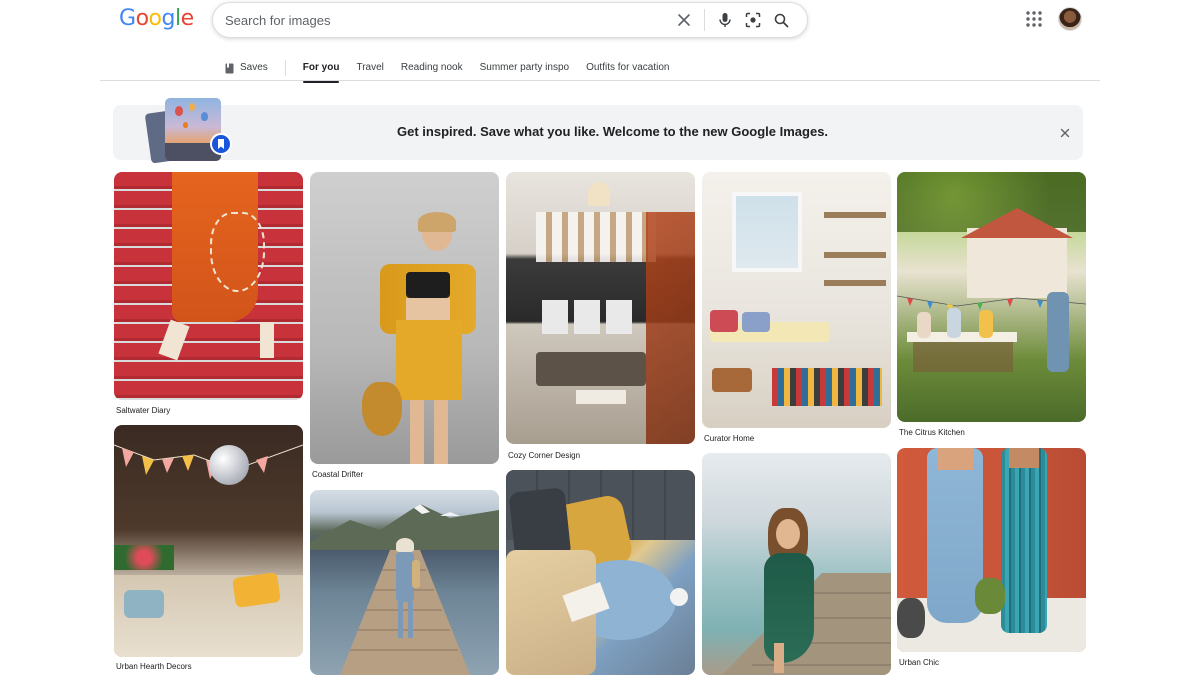 The height and width of the screenshot is (675, 1200). I want to click on search-bar, so click(510, 20).